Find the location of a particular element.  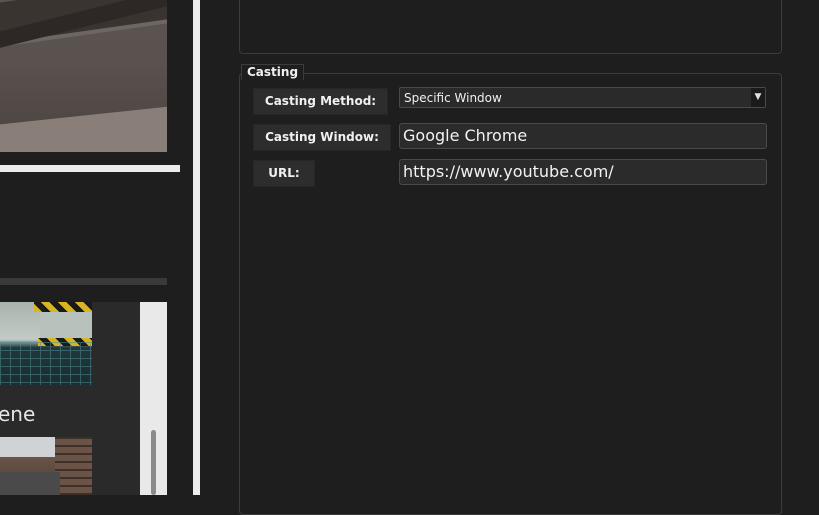

casting-window-label: Casting Window: is located at coordinates (322, 137).